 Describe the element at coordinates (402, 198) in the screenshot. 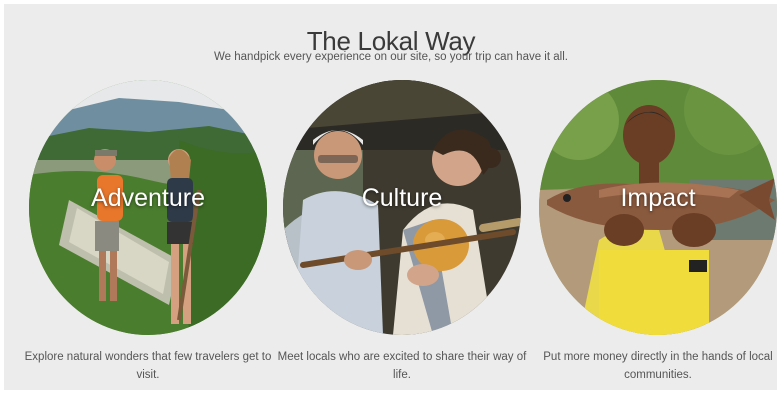

I see `card-label: Culture` at that location.